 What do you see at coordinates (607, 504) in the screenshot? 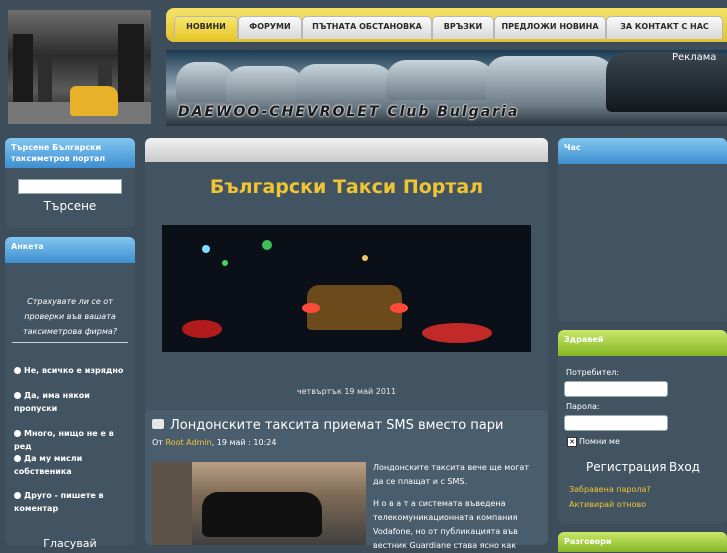
I see `reactivate-link: Активирай отново` at bounding box center [607, 504].